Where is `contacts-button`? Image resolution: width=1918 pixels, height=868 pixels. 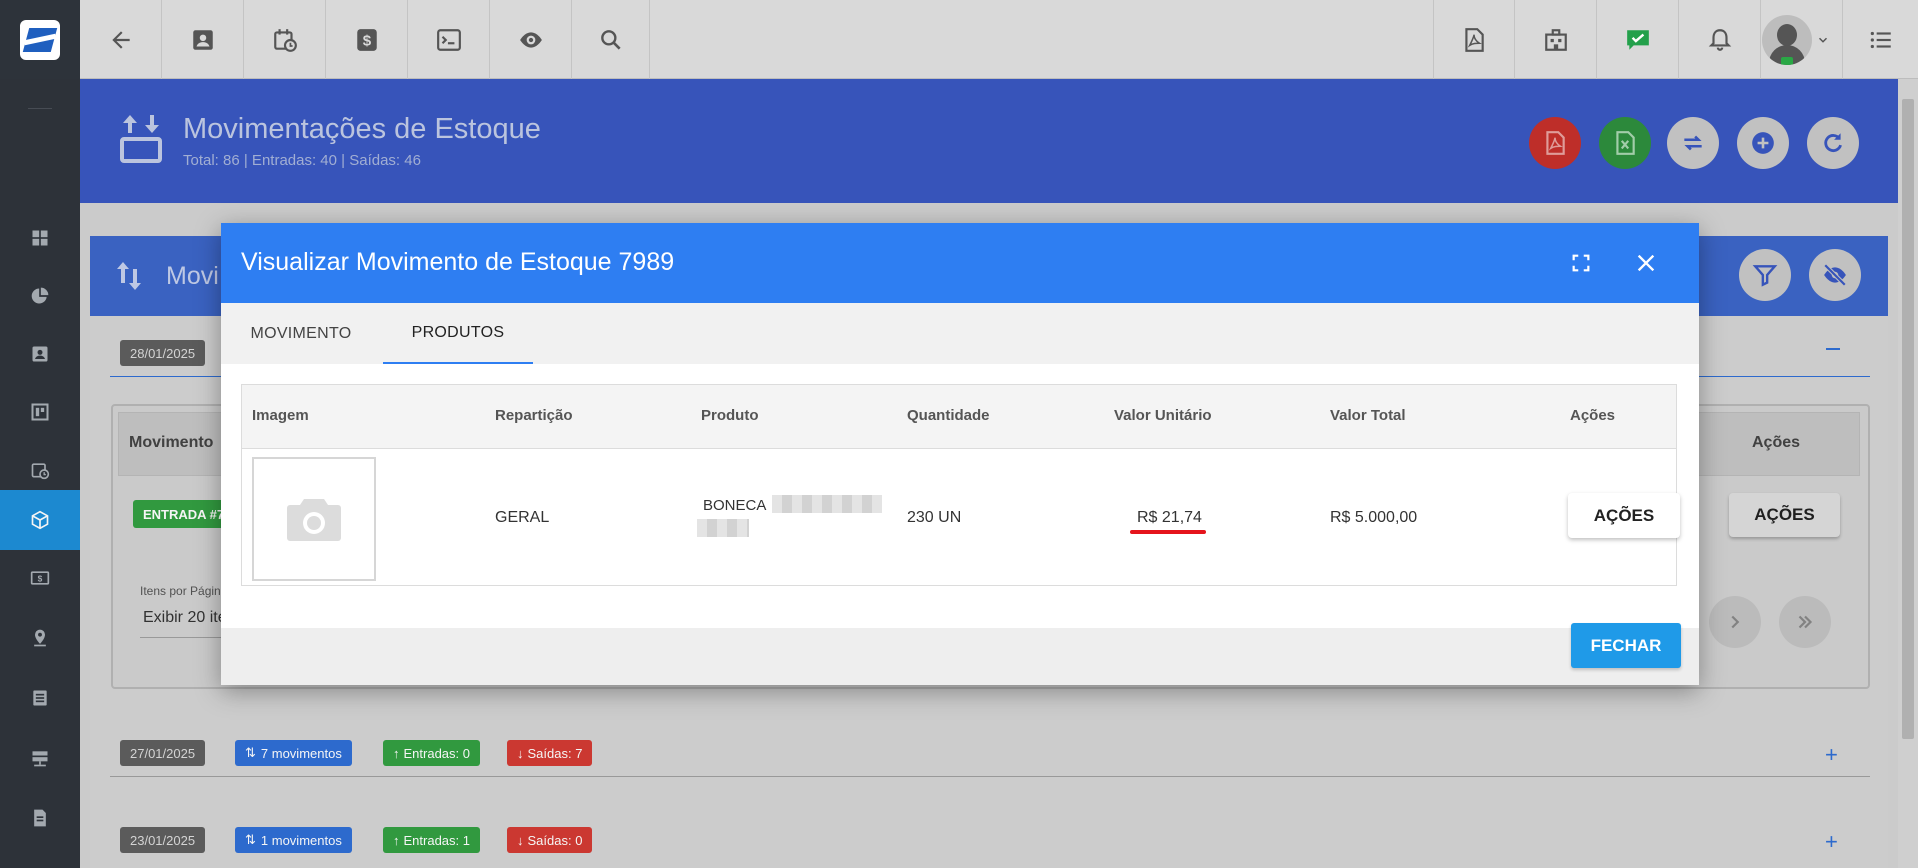 contacts-button is located at coordinates (203, 39).